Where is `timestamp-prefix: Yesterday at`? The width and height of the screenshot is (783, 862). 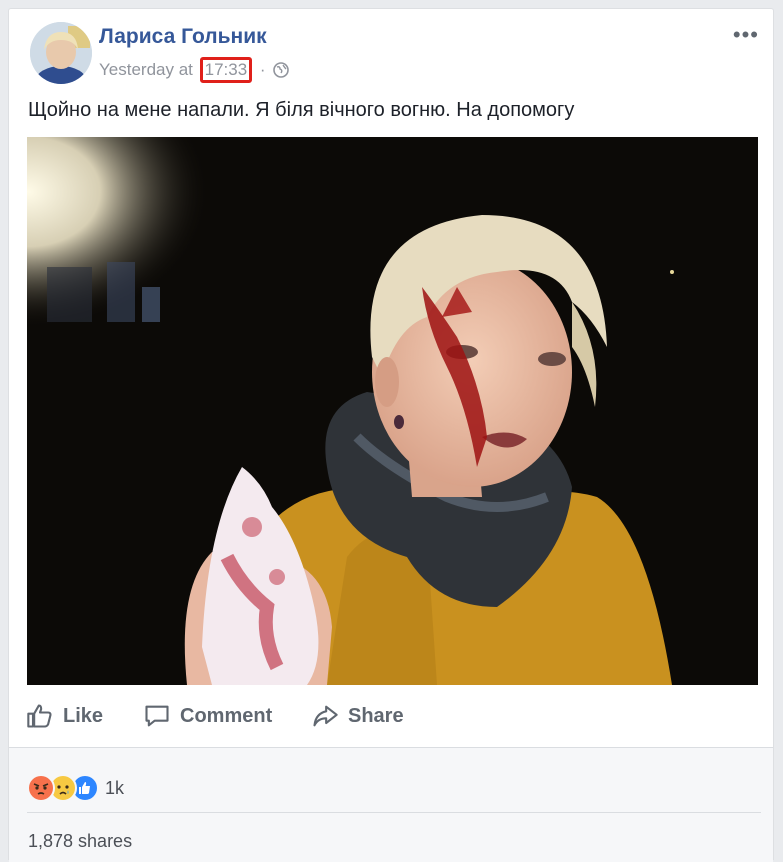
timestamp-prefix: Yesterday at is located at coordinates (146, 69).